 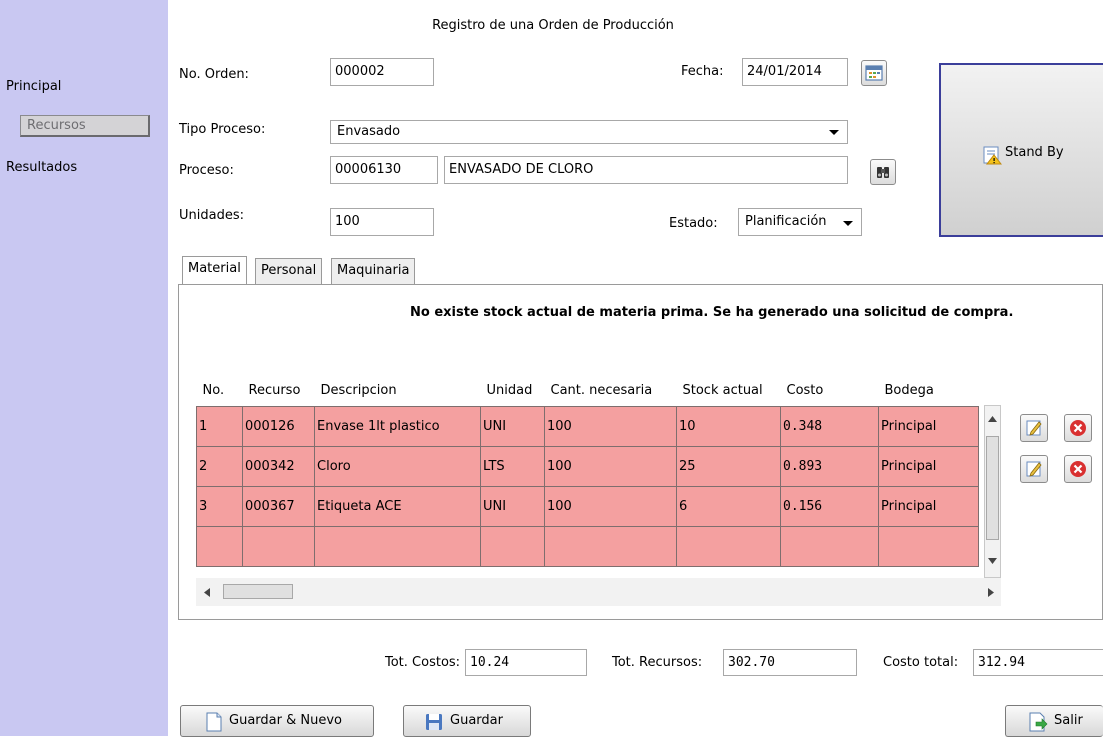 What do you see at coordinates (467, 721) in the screenshot?
I see `guardar-button: Guardar` at bounding box center [467, 721].